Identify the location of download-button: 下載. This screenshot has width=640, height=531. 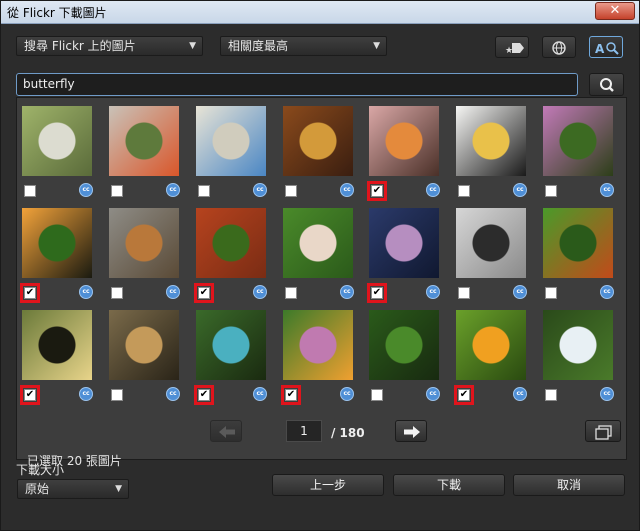
(449, 485).